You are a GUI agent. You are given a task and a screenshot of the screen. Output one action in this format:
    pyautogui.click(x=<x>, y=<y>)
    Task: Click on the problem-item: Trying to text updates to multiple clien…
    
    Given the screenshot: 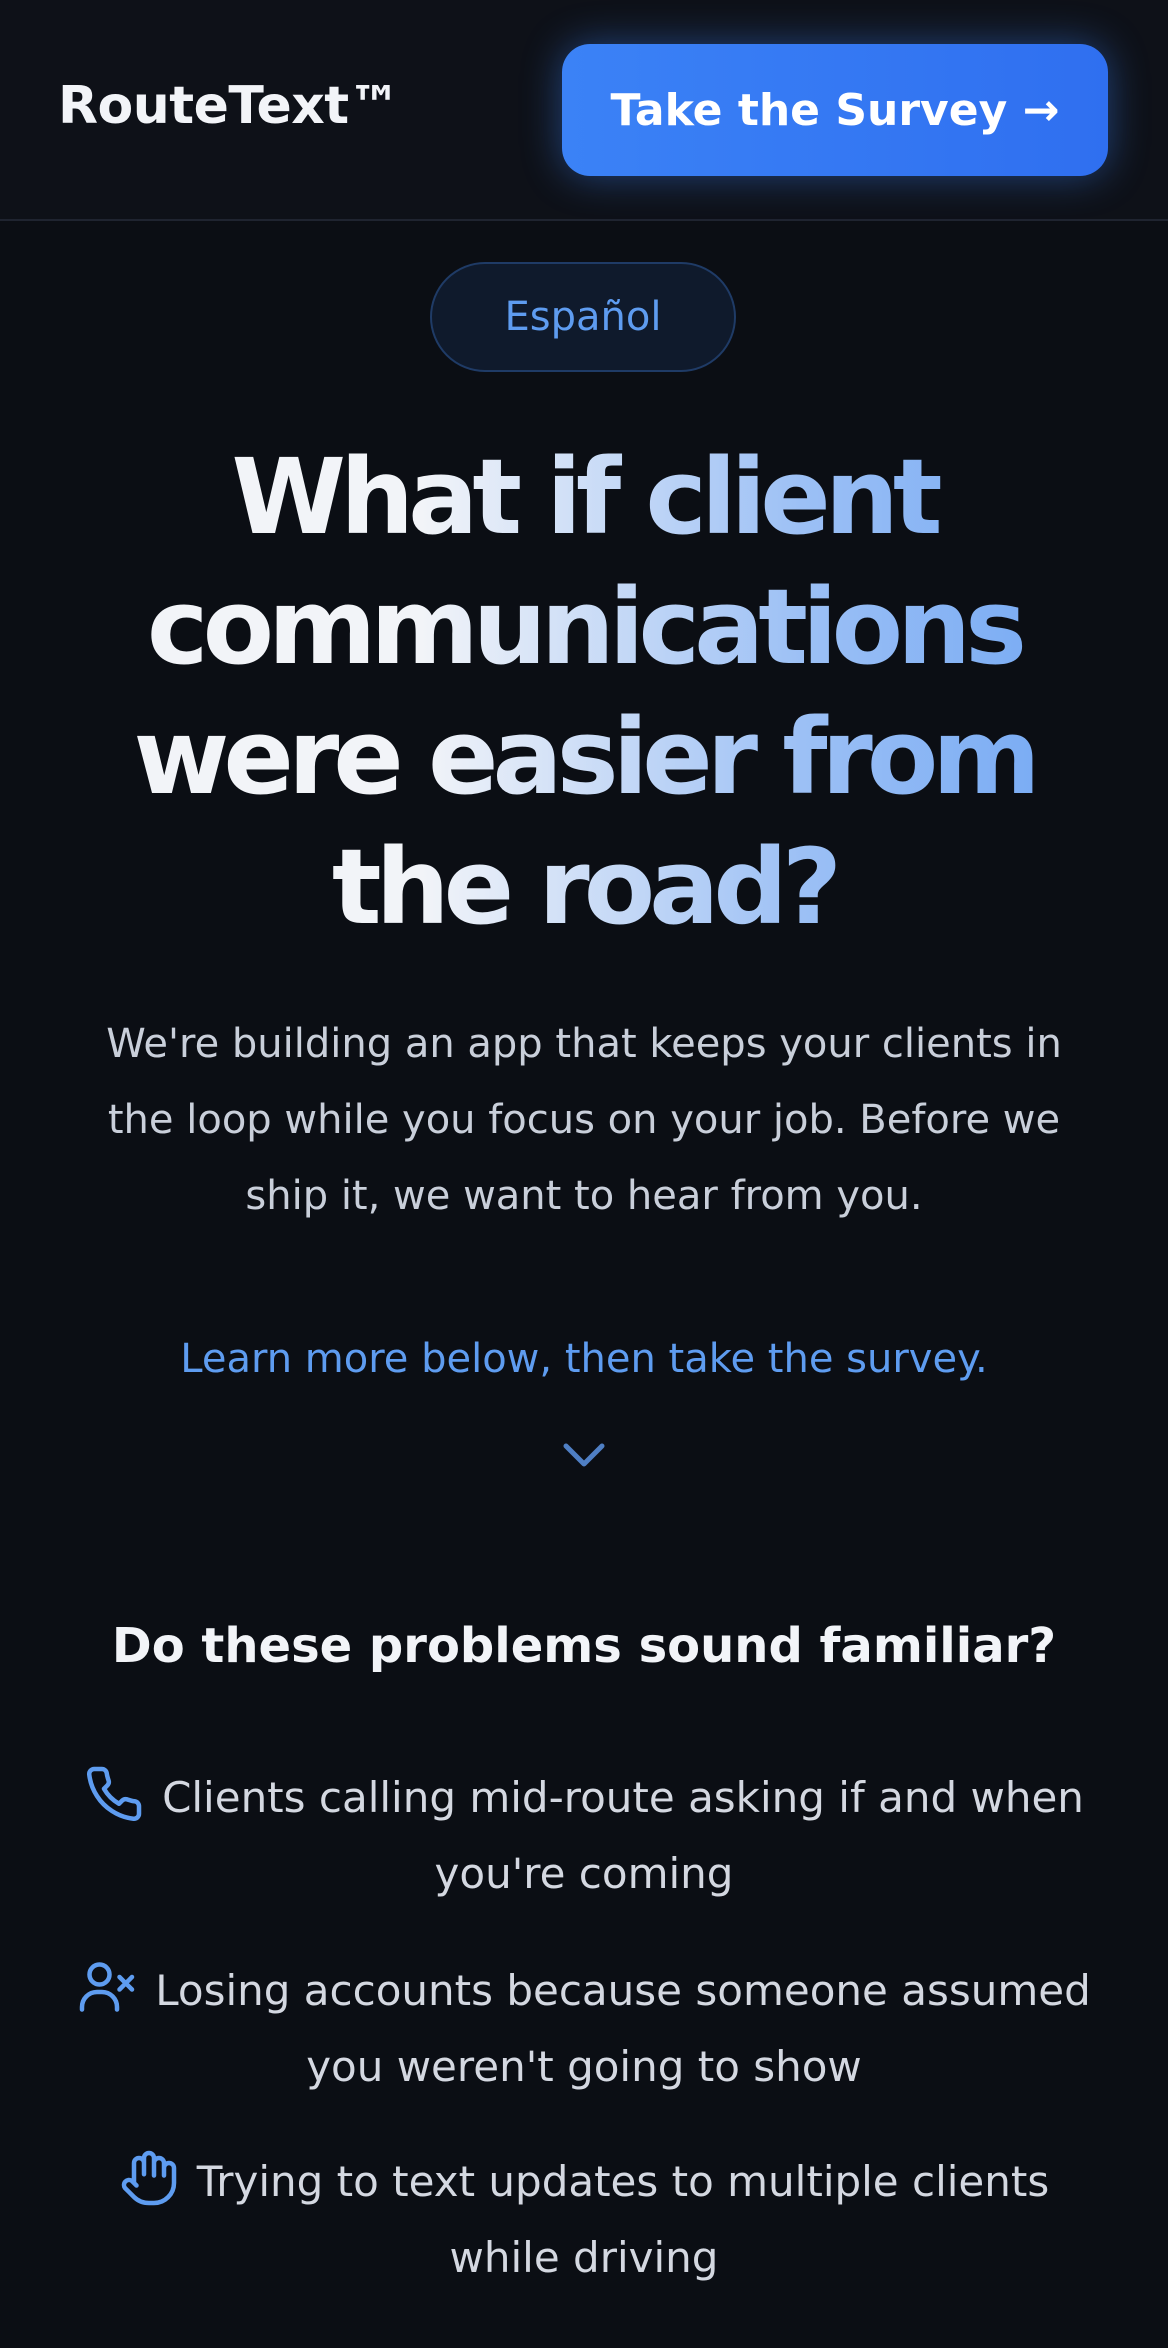 What is the action you would take?
    pyautogui.click(x=584, y=2220)
    